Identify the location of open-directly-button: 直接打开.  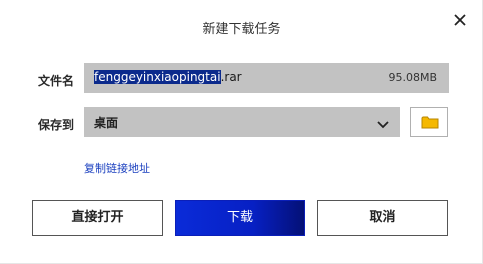
(97, 218).